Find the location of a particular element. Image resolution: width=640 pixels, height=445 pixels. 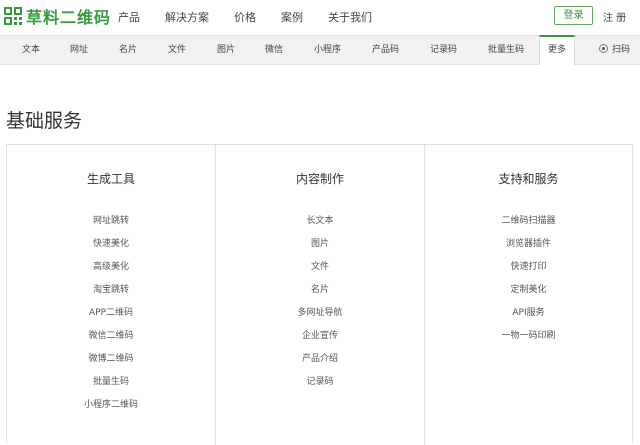

nav-solutions: 解决方案 is located at coordinates (187, 17).